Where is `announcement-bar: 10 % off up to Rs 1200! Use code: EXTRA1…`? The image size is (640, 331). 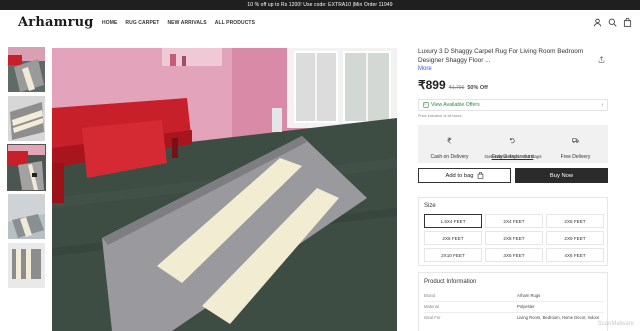
announcement-bar: 10 % off up to Rs 1200! Use code: EXTRA1… is located at coordinates (320, 5).